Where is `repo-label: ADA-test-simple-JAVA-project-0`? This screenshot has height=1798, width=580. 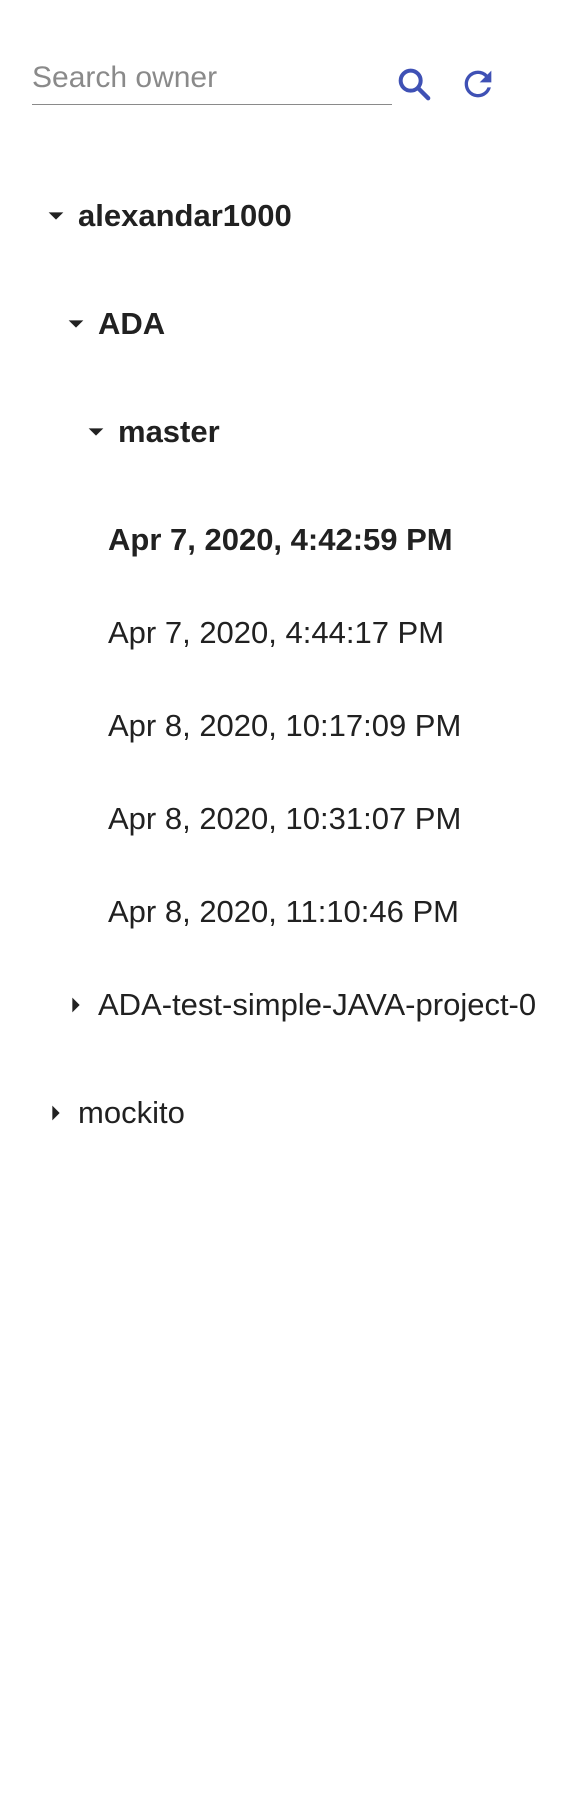 repo-label: ADA-test-simple-JAVA-project-0 is located at coordinates (317, 1004).